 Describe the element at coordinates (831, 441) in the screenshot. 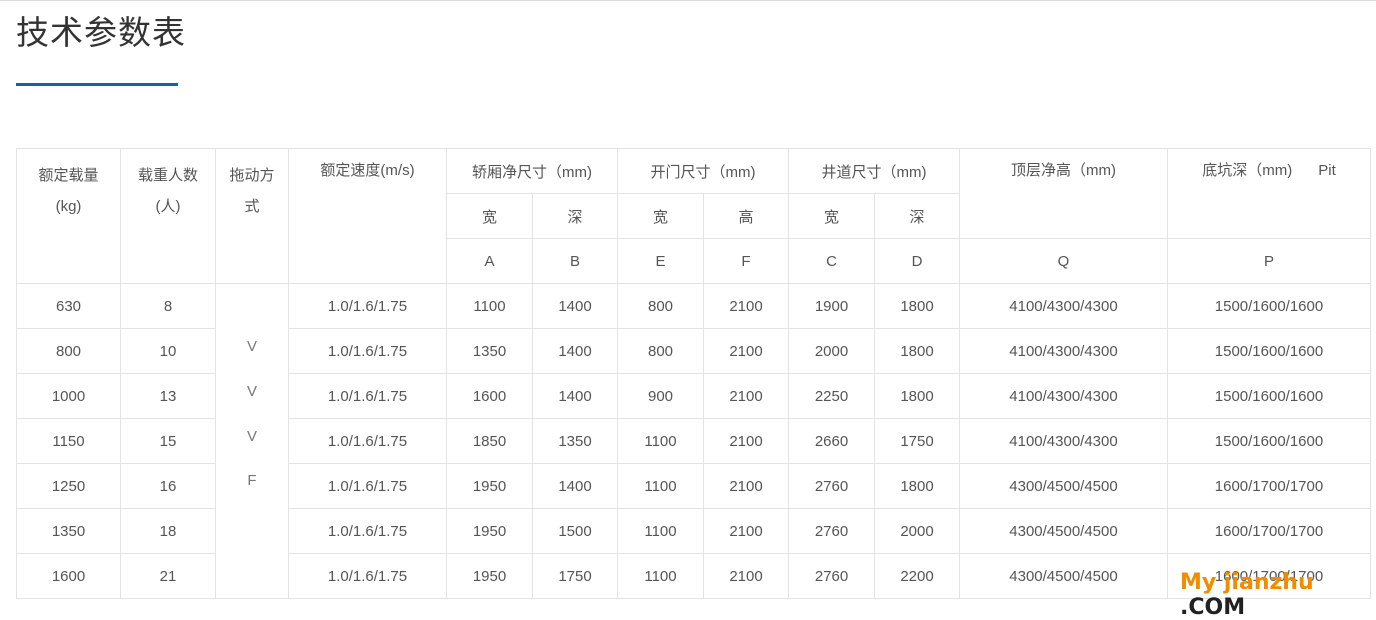

I see `cell-shaft-c: 2660` at that location.